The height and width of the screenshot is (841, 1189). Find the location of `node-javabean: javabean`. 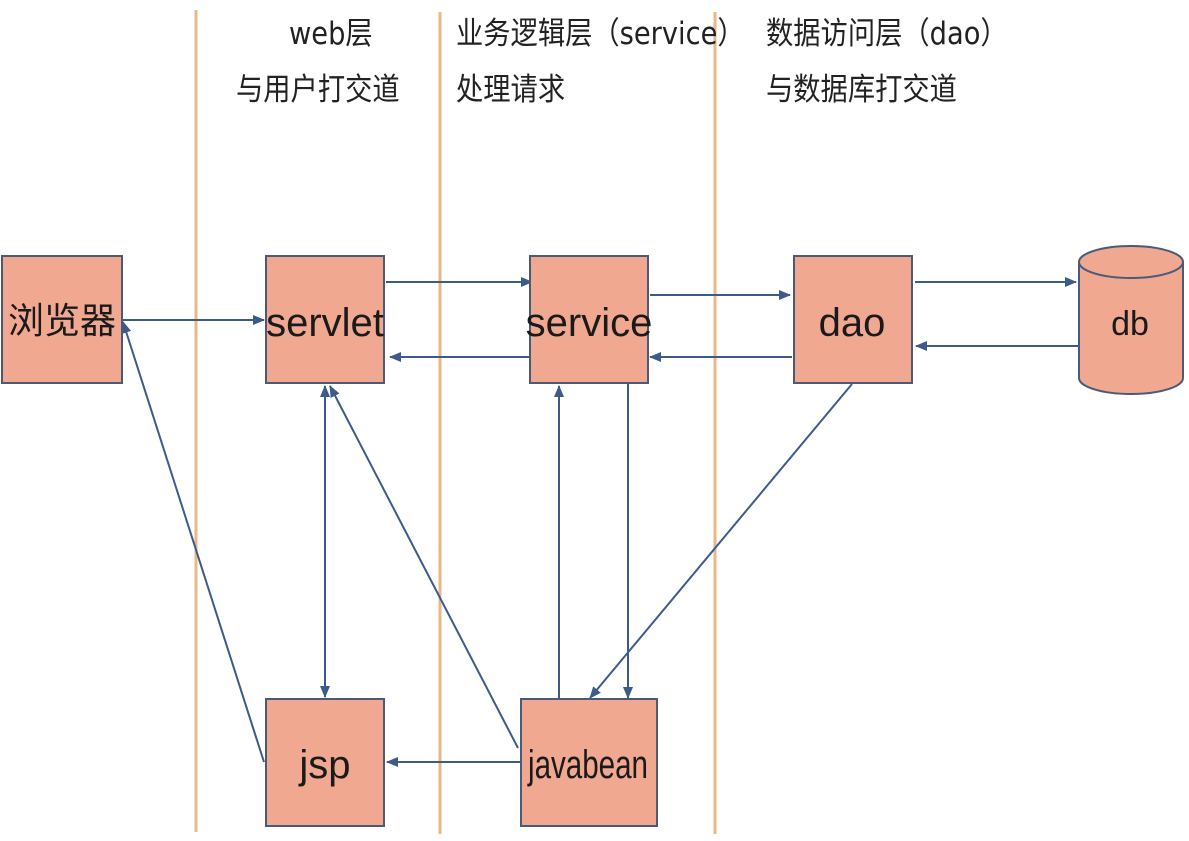

node-javabean: javabean is located at coordinates (589, 762).